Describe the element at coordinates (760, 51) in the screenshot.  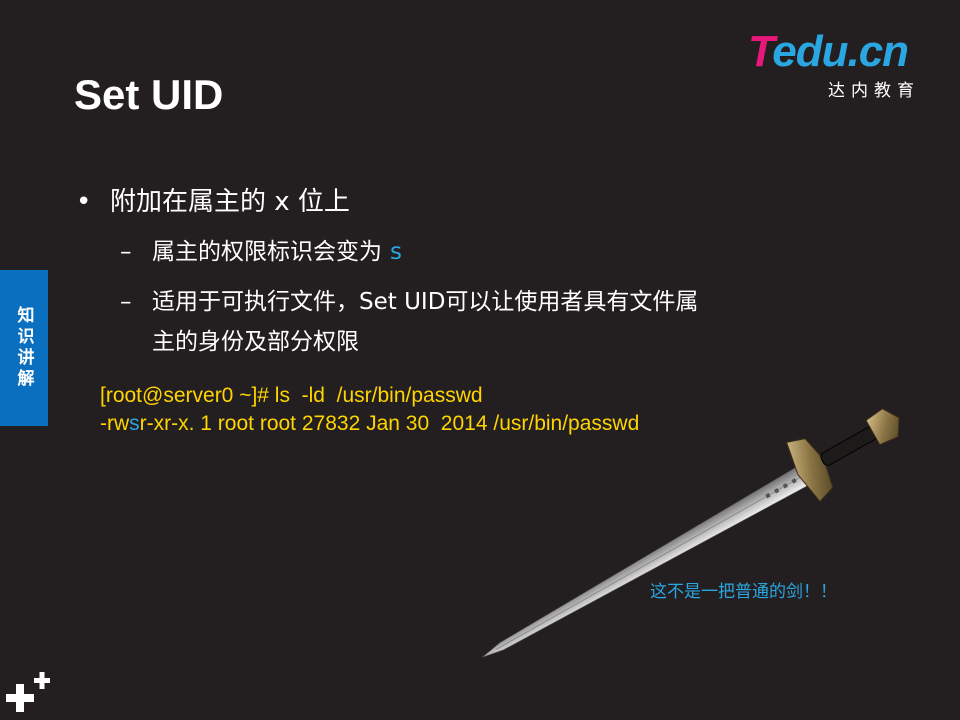
I see `logo-t: T` at that location.